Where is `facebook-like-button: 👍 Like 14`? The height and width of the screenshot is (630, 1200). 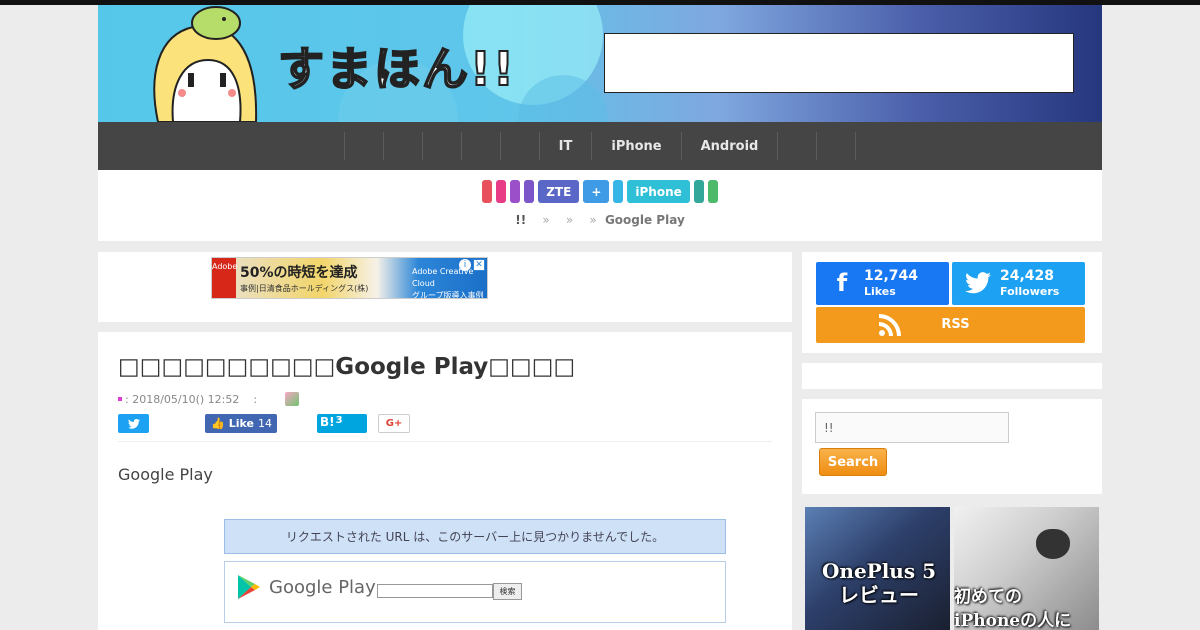
facebook-like-button: 👍 Like 14 is located at coordinates (241, 423).